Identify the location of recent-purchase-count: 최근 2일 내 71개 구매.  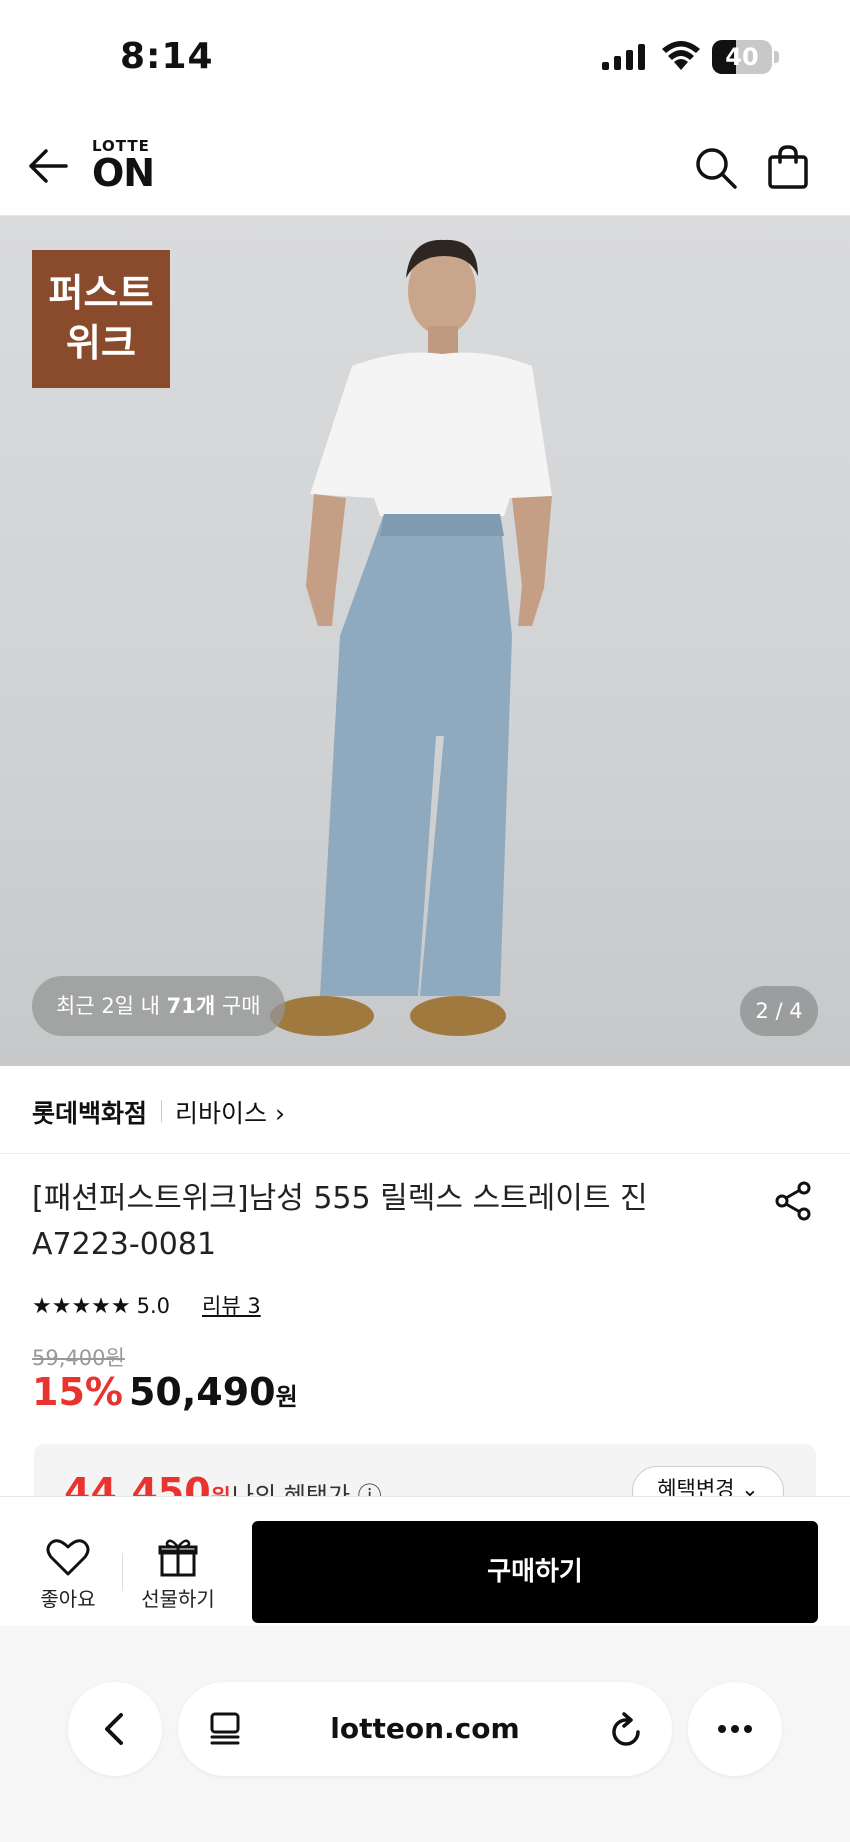
(158, 1006).